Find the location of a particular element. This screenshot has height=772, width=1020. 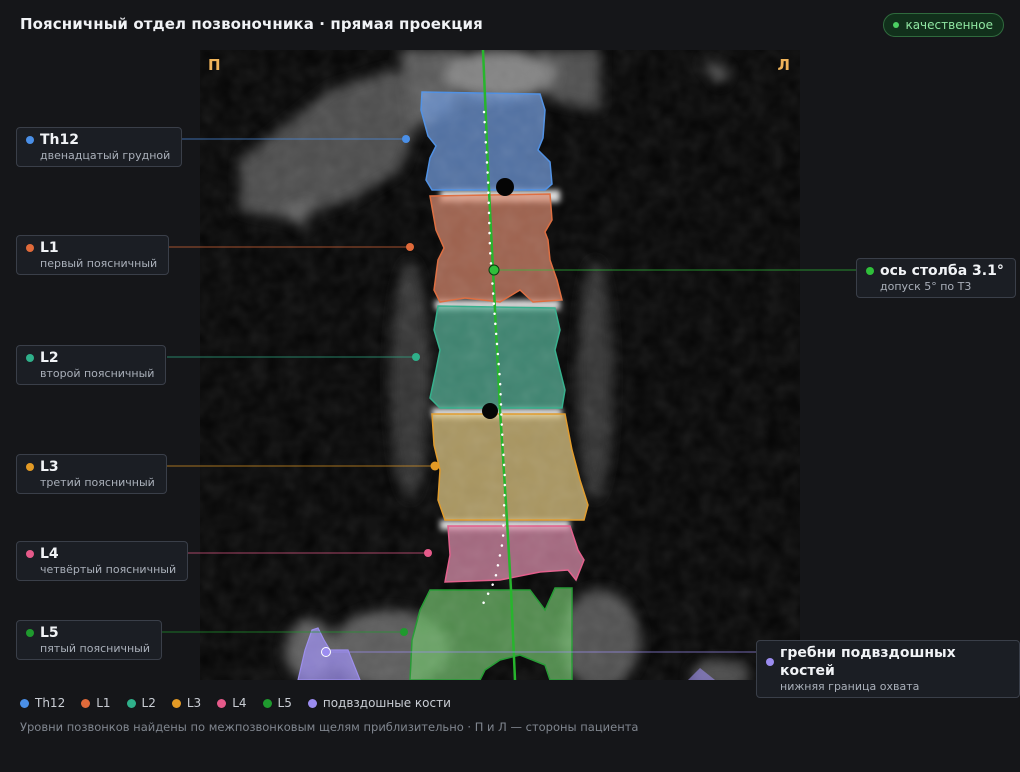

l2-dot-icon is located at coordinates (30, 358).